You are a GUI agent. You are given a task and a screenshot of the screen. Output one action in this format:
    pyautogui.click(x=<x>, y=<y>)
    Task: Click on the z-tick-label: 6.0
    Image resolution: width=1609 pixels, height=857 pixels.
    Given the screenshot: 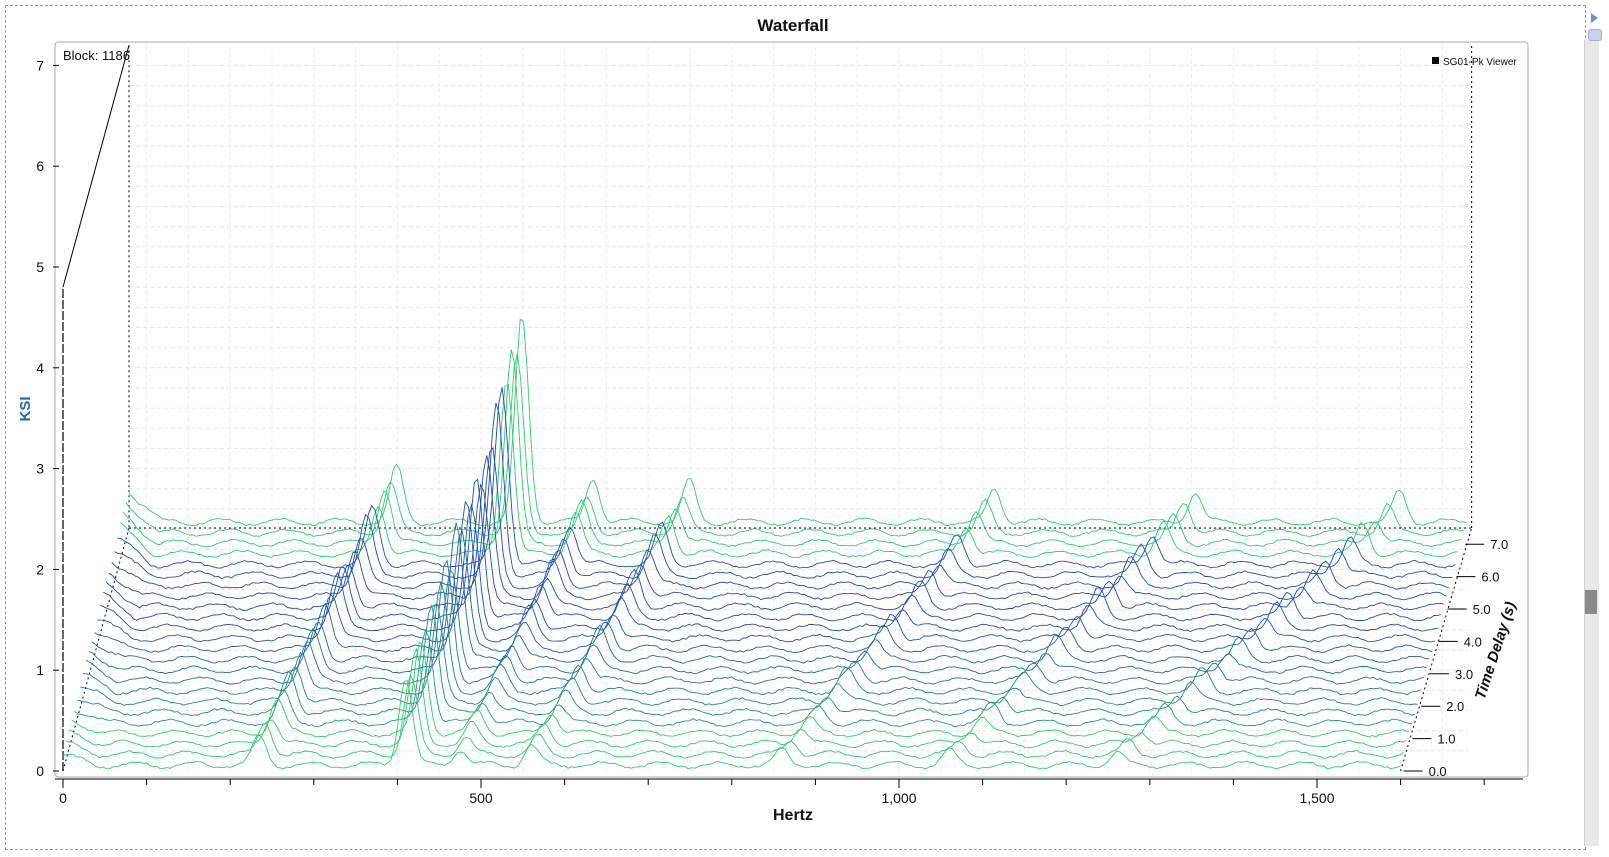 What is the action you would take?
    pyautogui.click(x=1490, y=577)
    